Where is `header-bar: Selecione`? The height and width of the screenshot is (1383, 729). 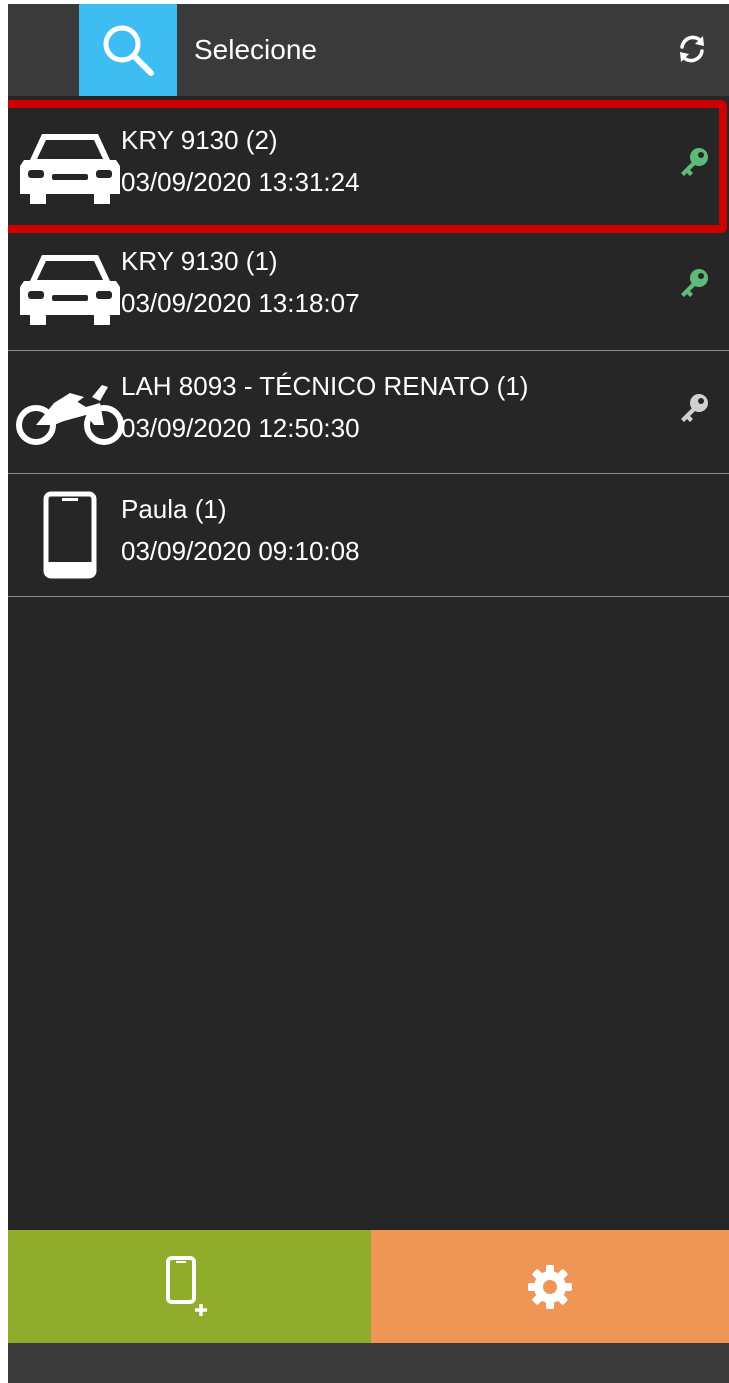
header-bar: Selecione is located at coordinates (368, 50).